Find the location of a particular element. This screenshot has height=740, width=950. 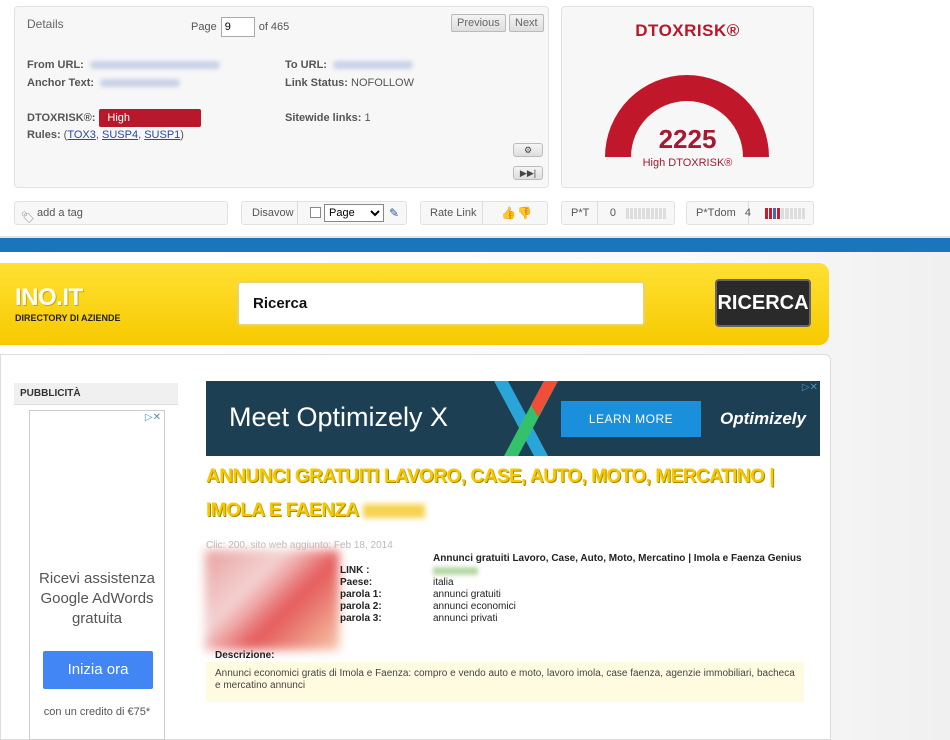

info-value: annunci privati is located at coordinates (465, 618).